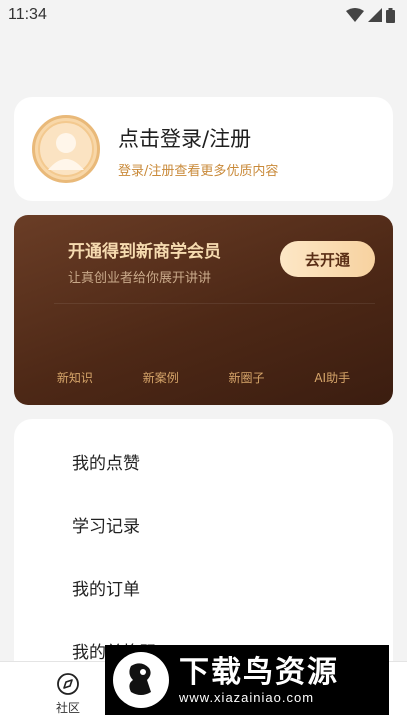  What do you see at coordinates (246, 378) in the screenshot?
I see `vip-feature-item: 新圈子` at bounding box center [246, 378].